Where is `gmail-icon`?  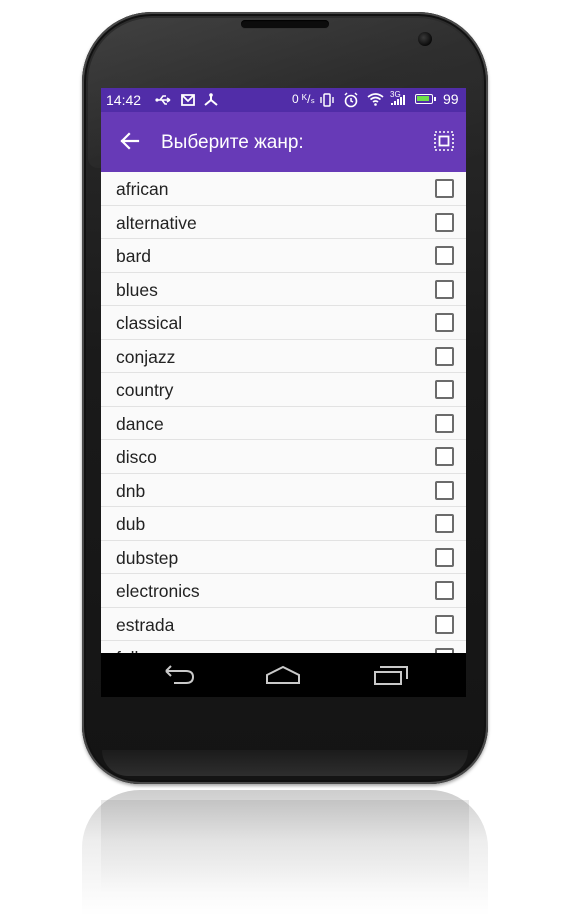 gmail-icon is located at coordinates (188, 100).